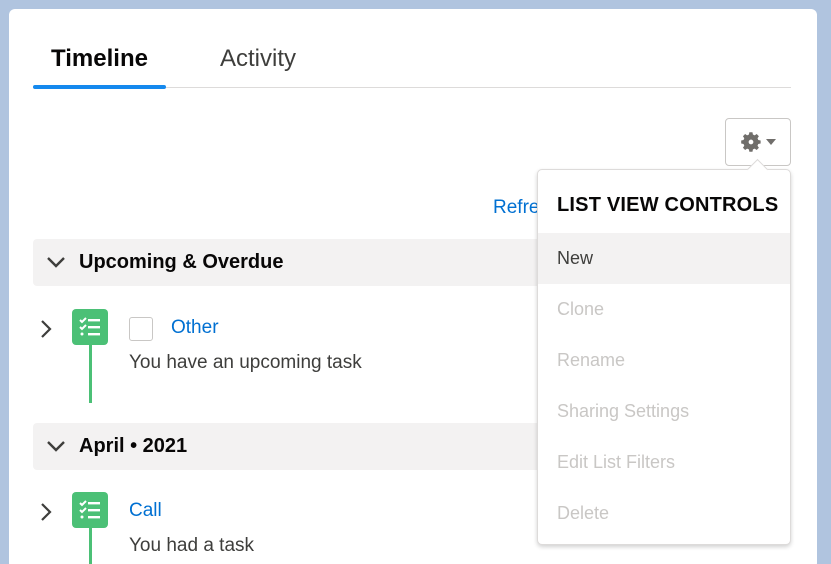 The width and height of the screenshot is (831, 564). I want to click on gear-icon, so click(751, 142).